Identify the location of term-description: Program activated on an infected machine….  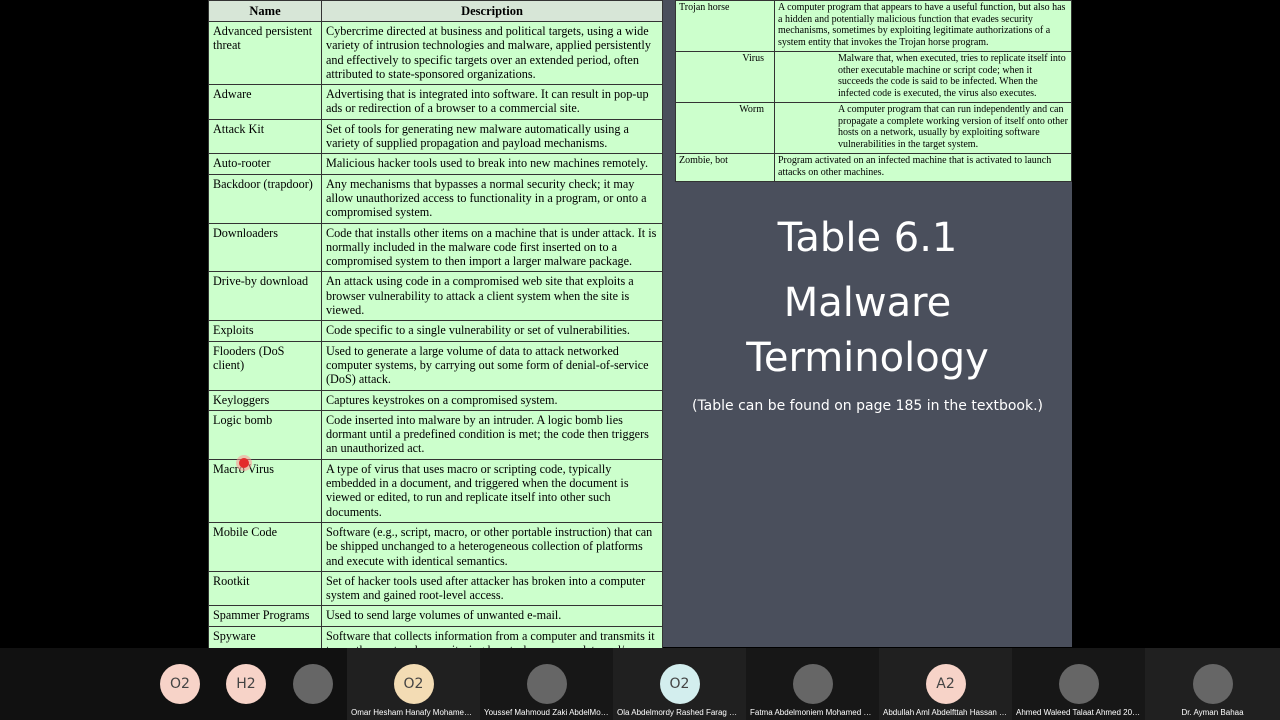
(915, 166).